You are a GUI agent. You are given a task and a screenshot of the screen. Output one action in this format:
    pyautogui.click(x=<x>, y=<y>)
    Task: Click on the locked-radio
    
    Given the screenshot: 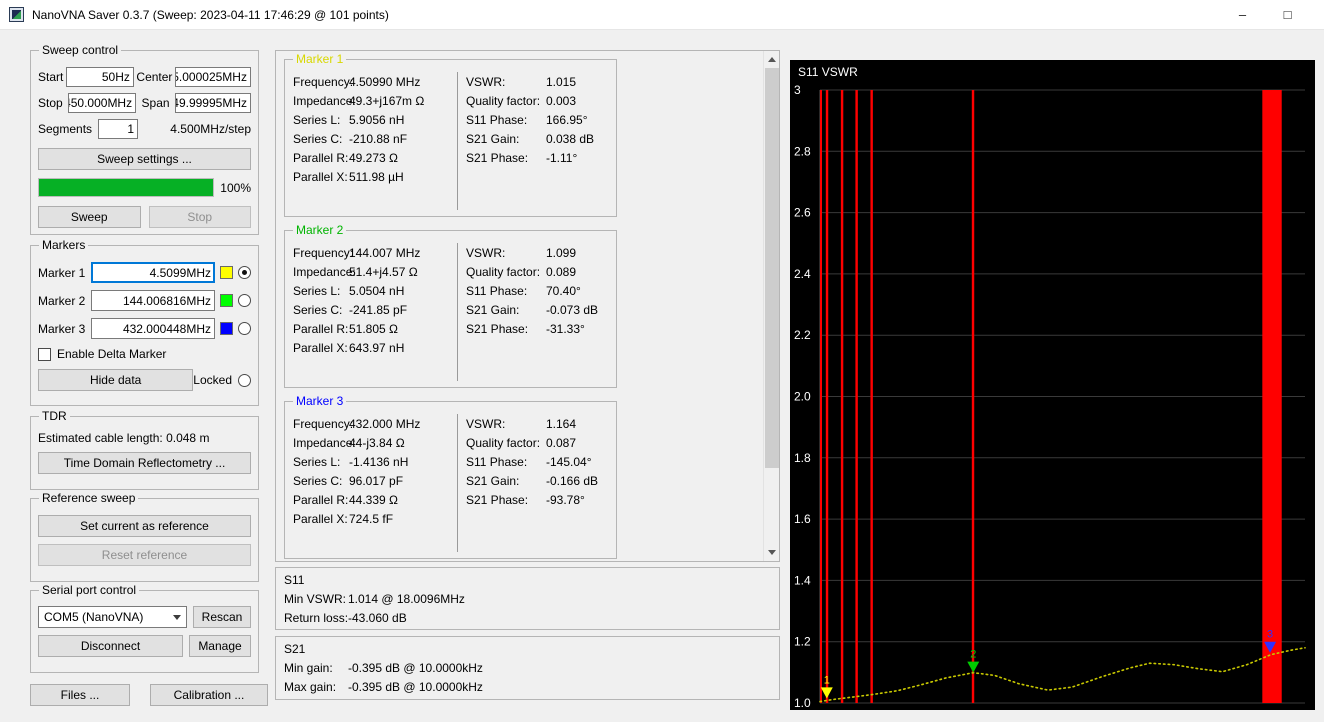 What is the action you would take?
    pyautogui.click(x=244, y=380)
    